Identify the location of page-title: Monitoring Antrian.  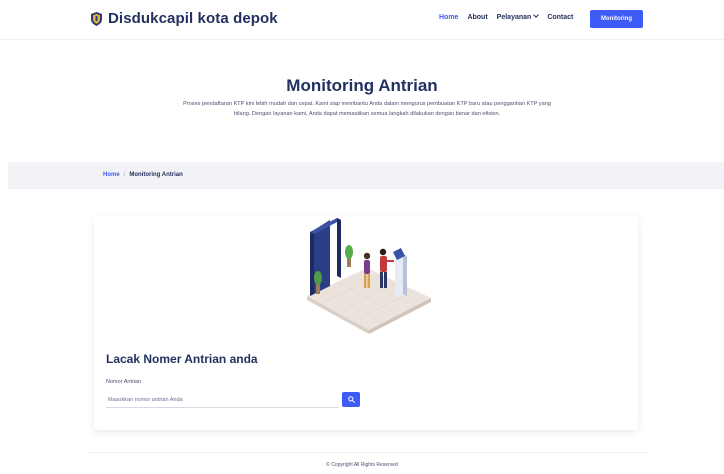
(362, 85).